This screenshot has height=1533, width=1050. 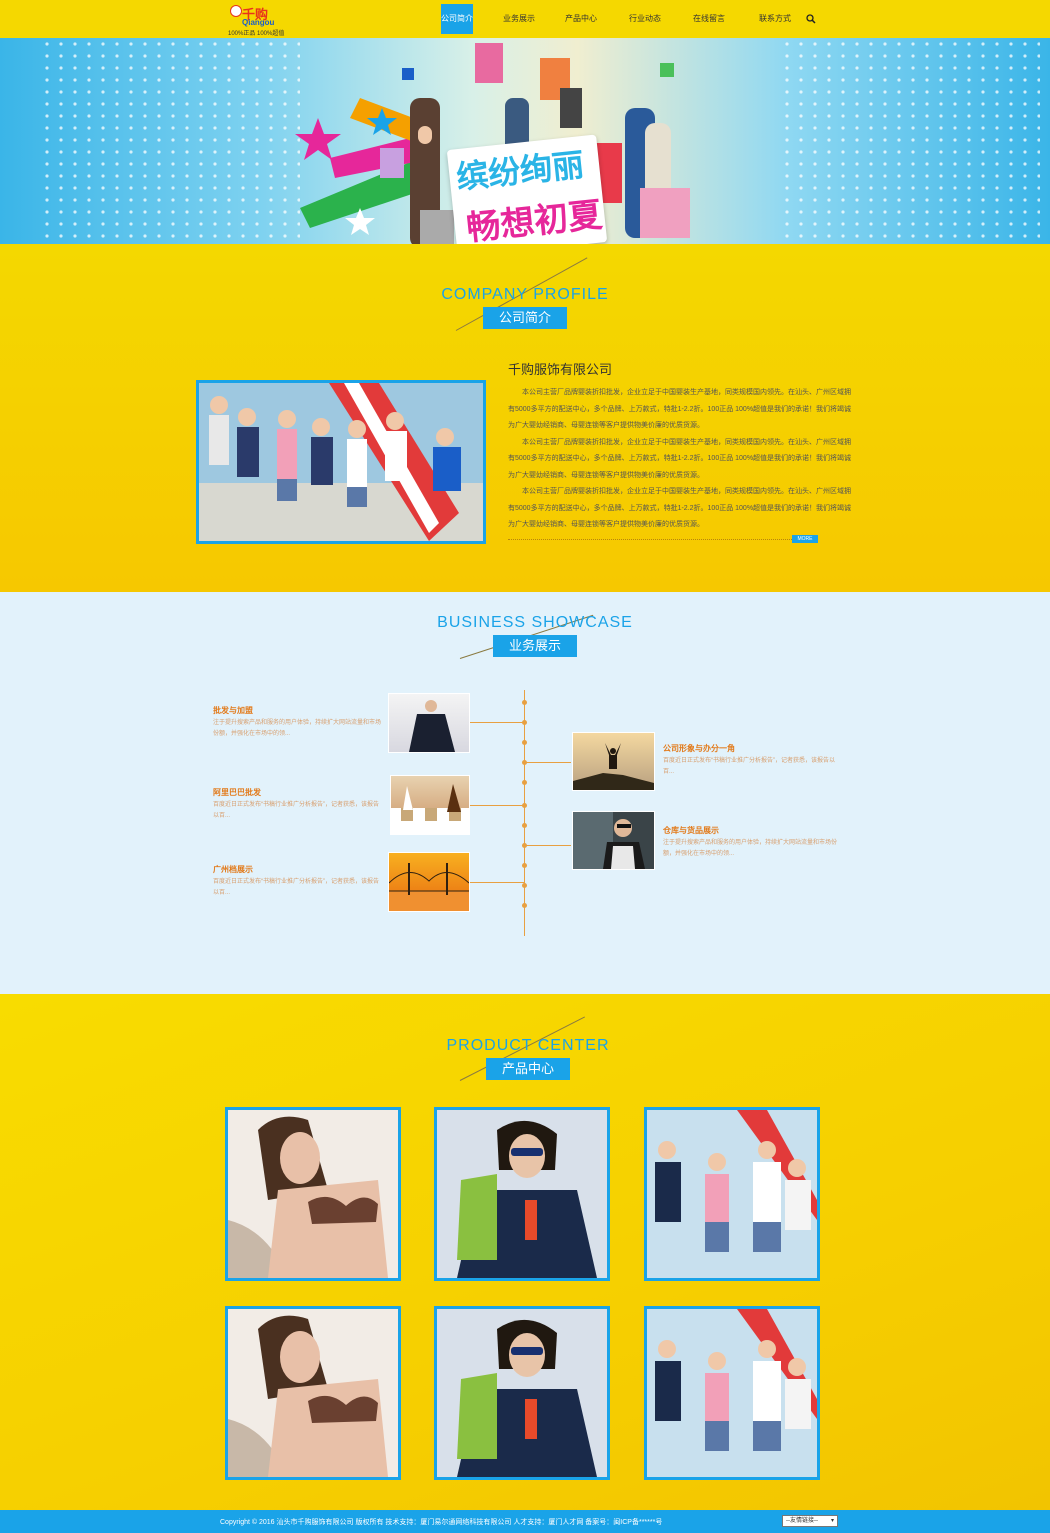 I want to click on profile-title-en: COMPANY PROFILE, so click(x=525, y=294).